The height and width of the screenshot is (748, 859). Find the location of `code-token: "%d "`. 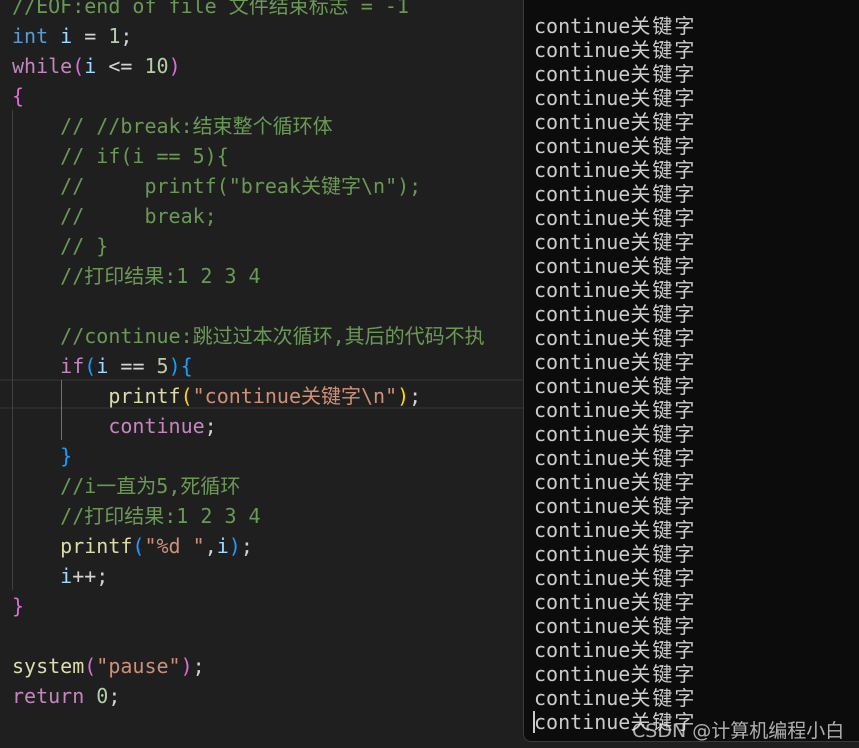

code-token: "%d " is located at coordinates (174, 546).